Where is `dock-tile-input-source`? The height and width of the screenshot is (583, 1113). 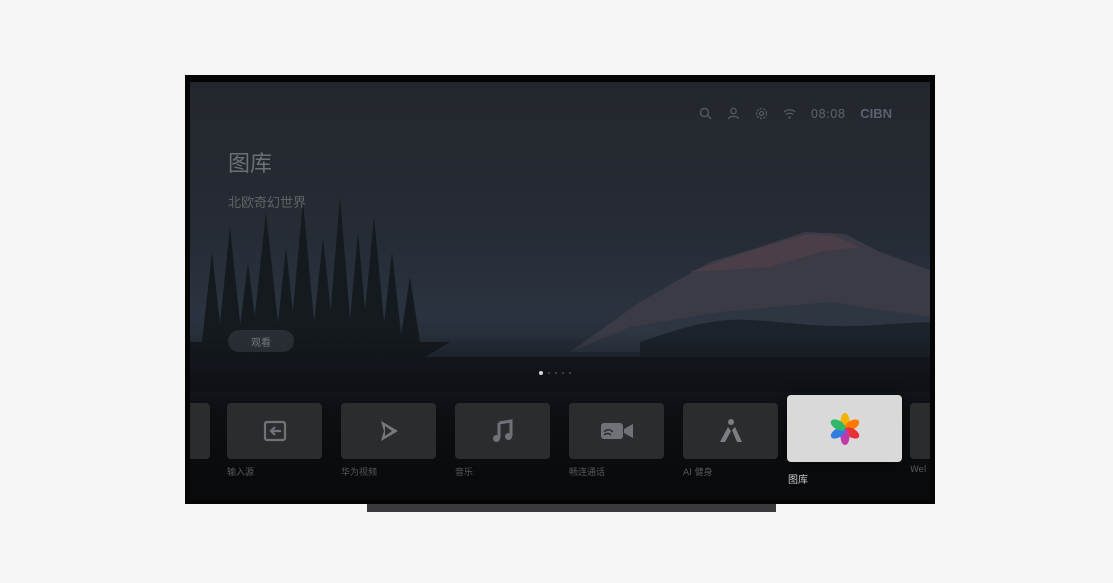 dock-tile-input-source is located at coordinates (274, 431).